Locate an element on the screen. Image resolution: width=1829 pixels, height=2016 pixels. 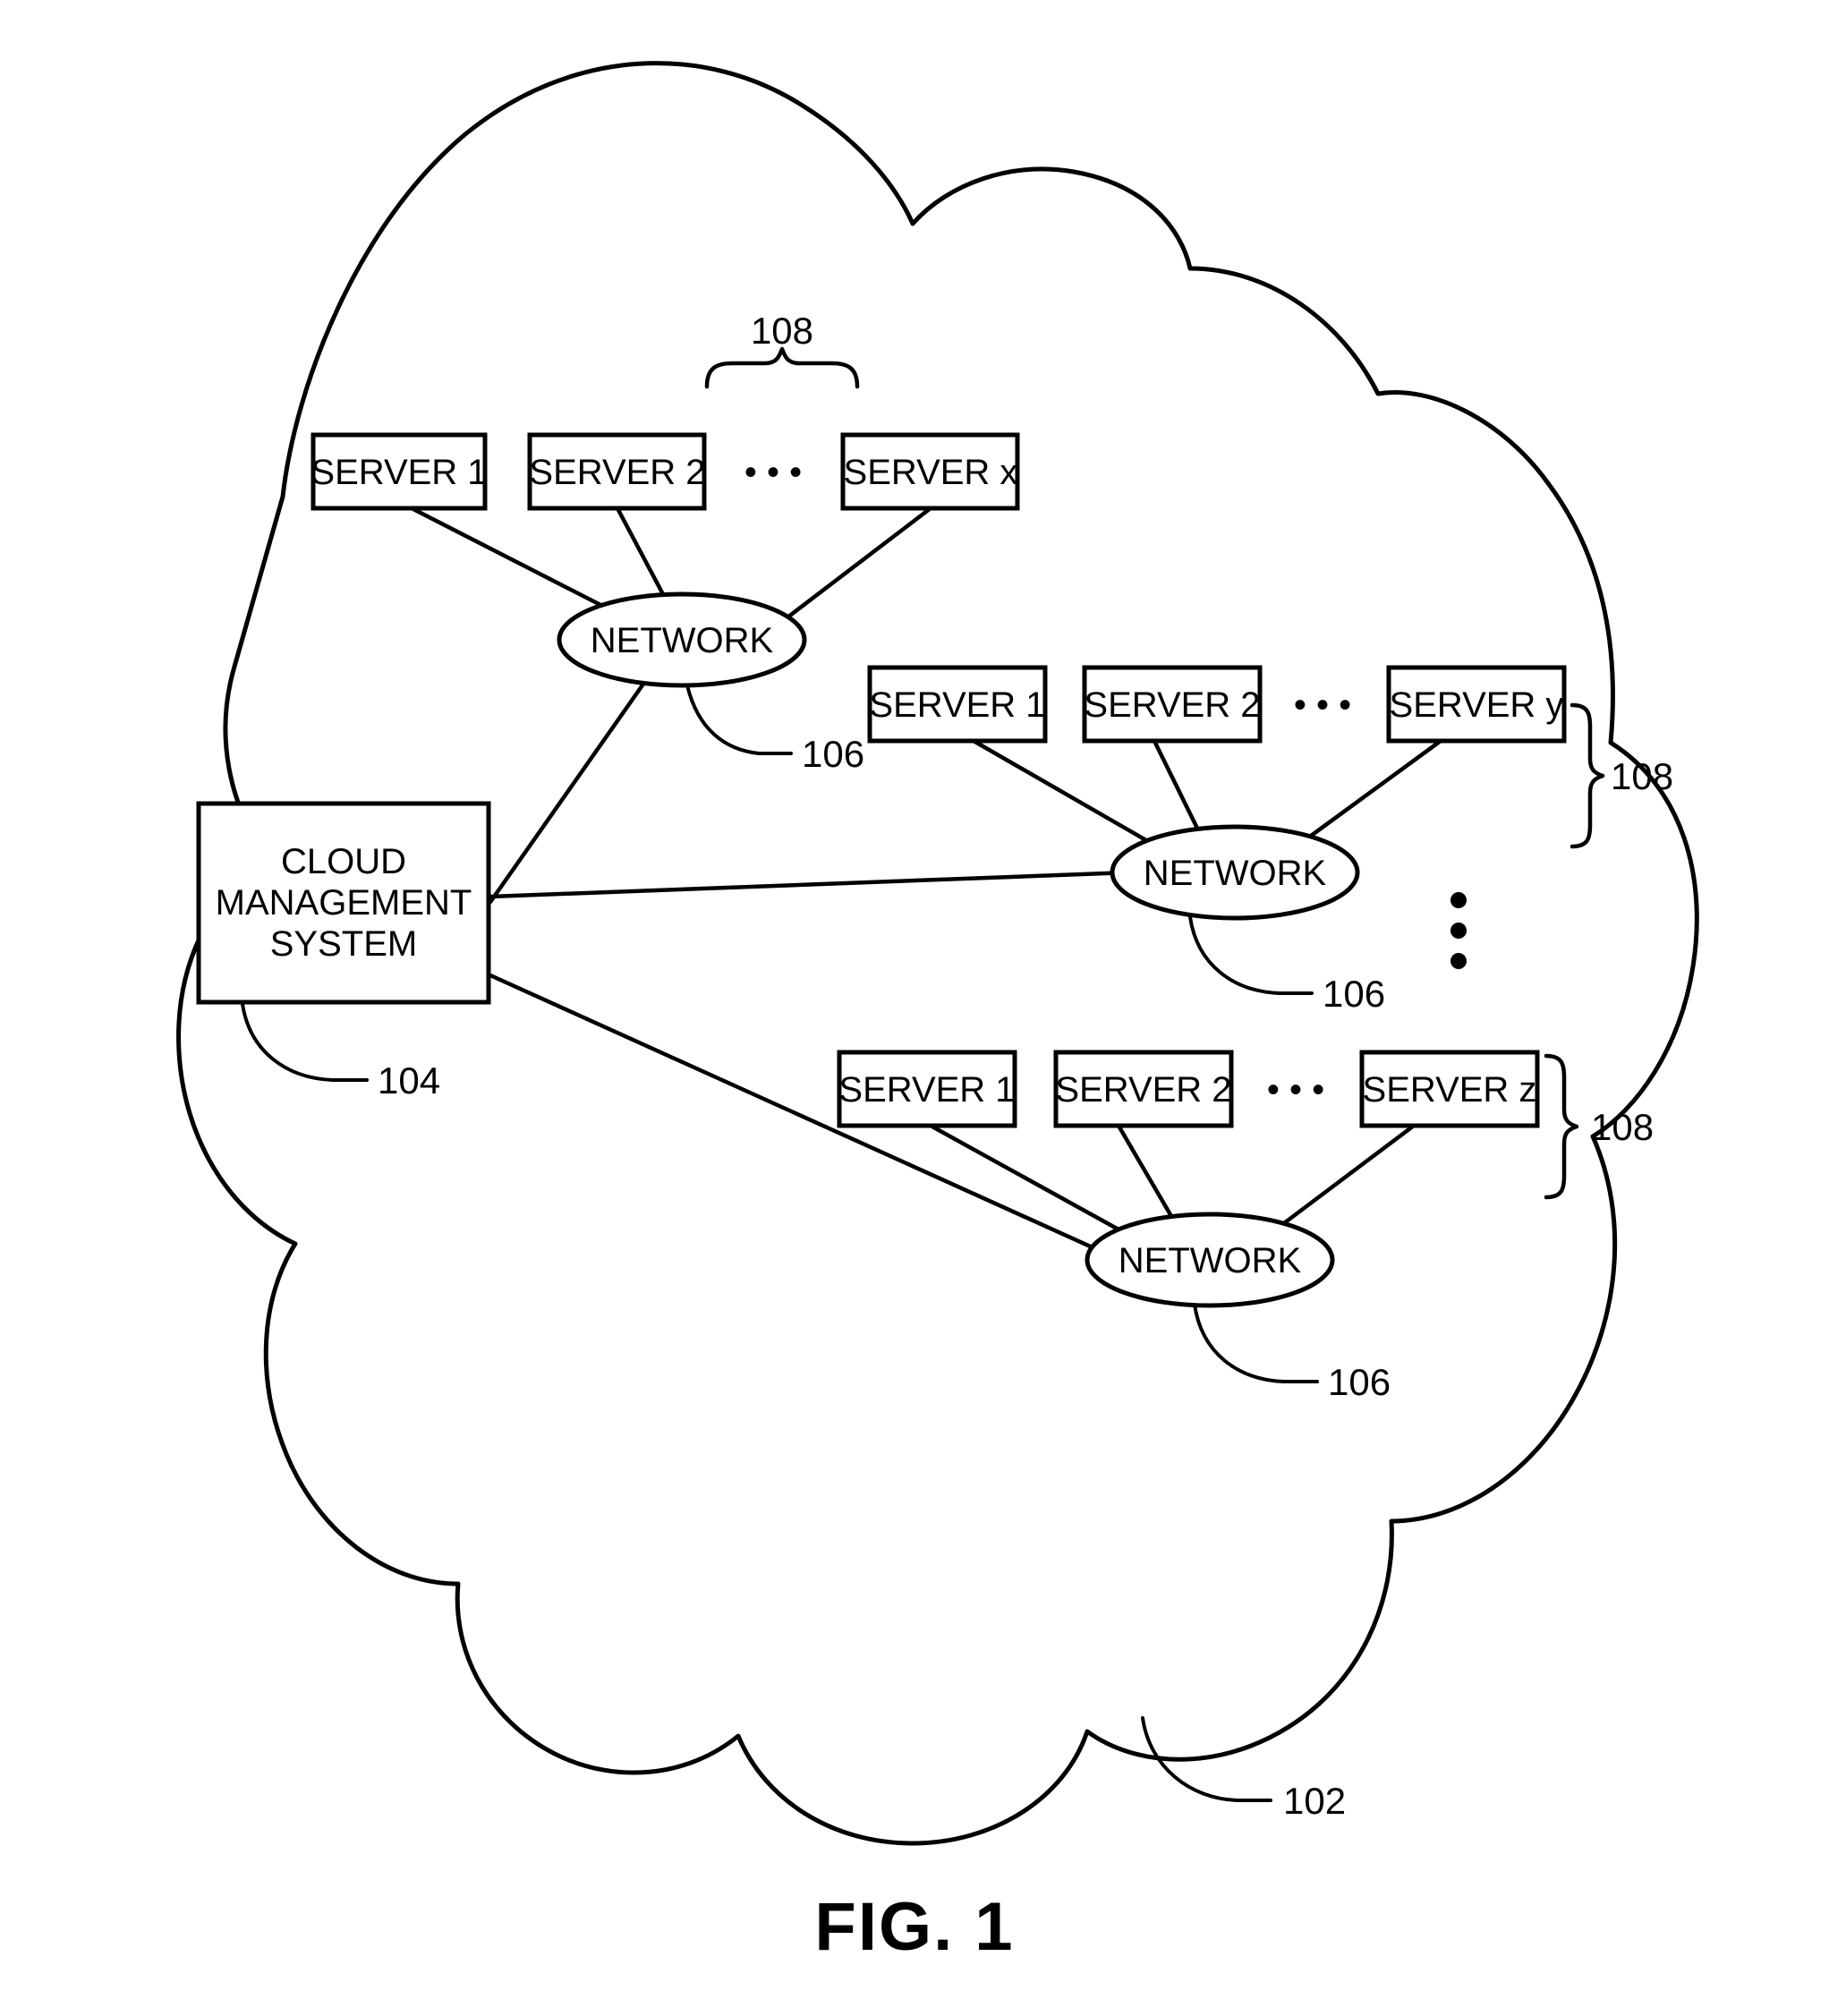
cms-label-line3: SYSTEM is located at coordinates (343, 944).